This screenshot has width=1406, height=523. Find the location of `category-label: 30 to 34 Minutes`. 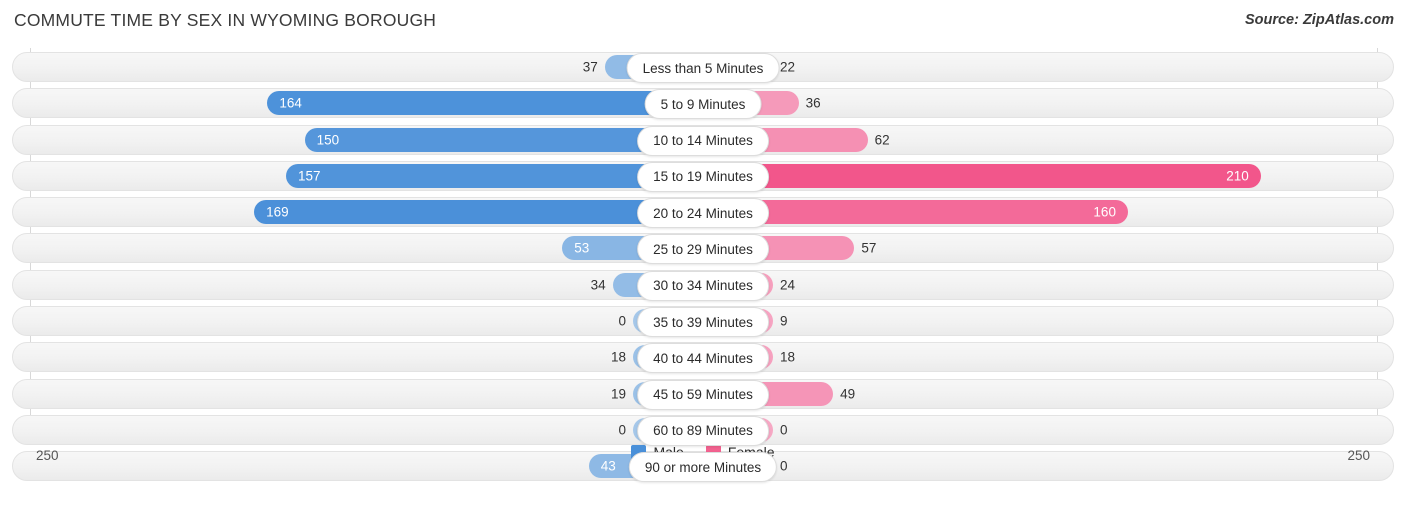

category-label: 30 to 34 Minutes is located at coordinates (703, 285).